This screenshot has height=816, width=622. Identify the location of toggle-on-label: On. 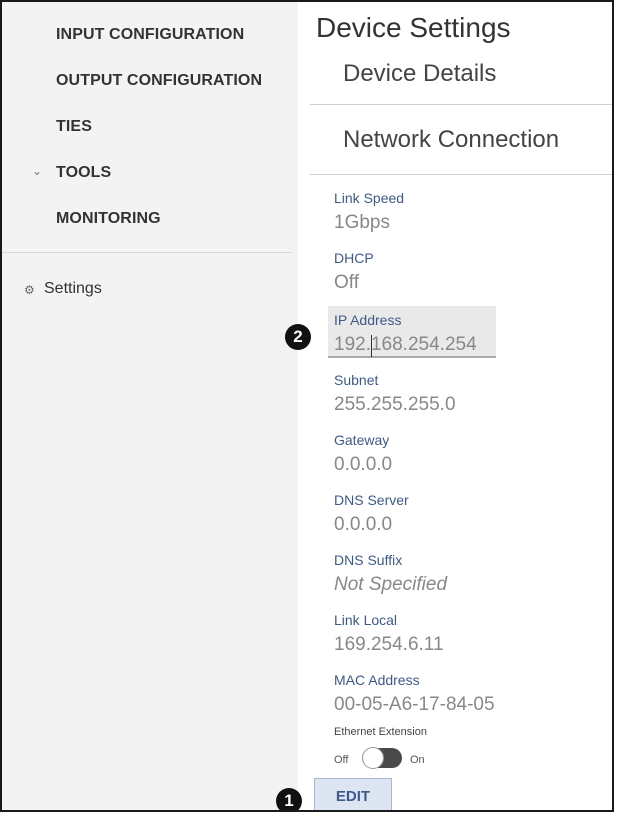
(417, 760).